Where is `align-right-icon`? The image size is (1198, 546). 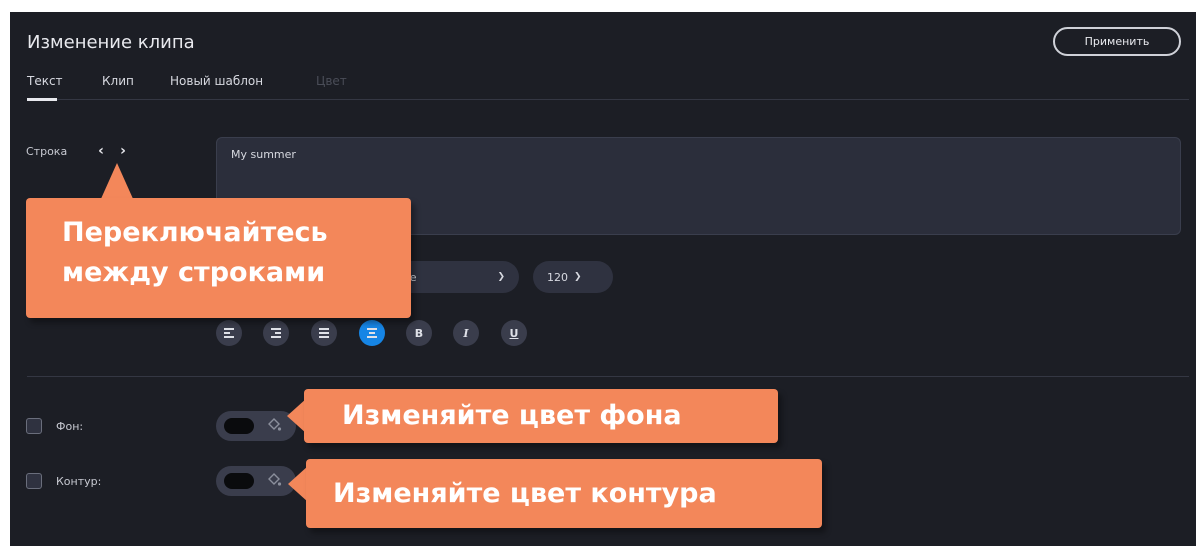 align-right-icon is located at coordinates (276, 333).